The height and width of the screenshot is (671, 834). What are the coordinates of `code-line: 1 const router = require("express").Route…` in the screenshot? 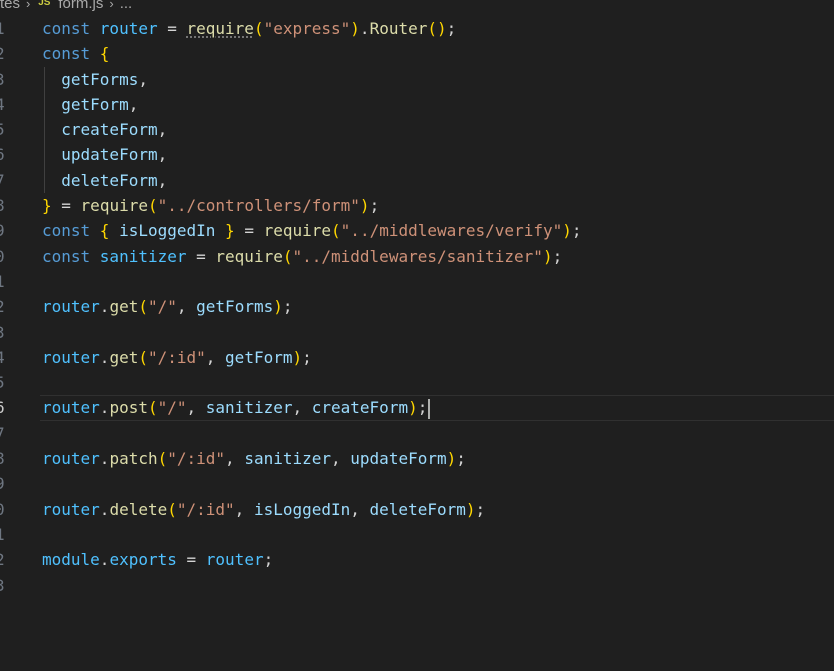 It's located at (417, 28).